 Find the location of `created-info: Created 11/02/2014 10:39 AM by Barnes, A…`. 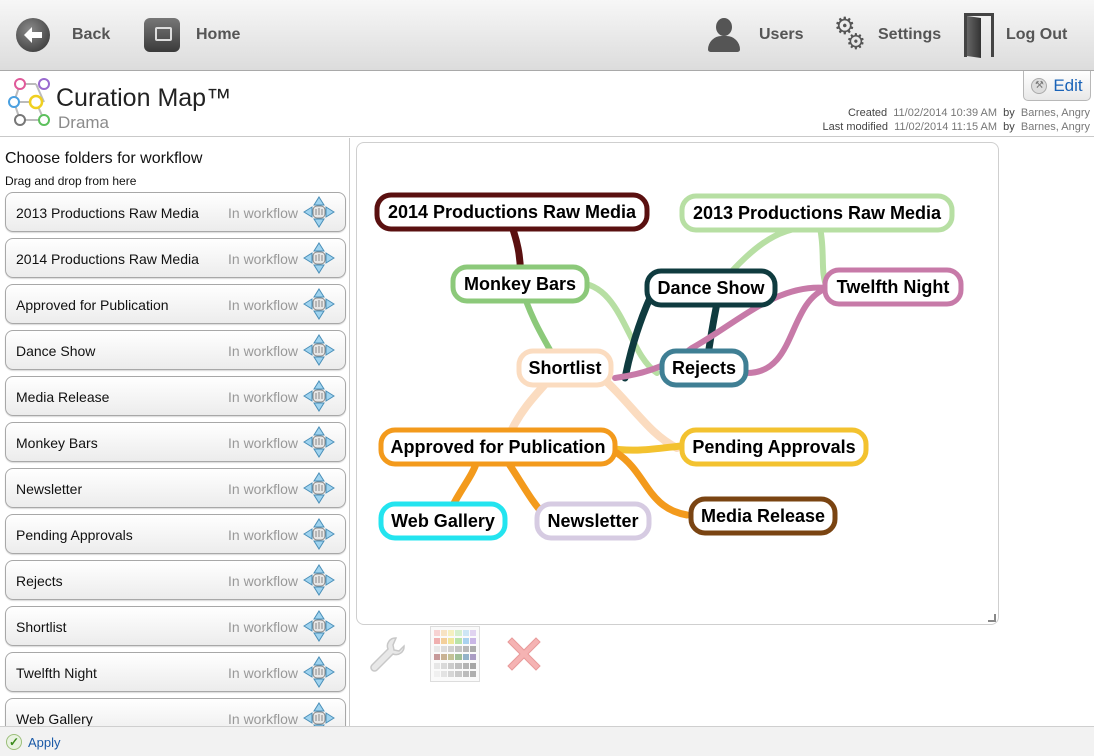

created-info: Created 11/02/2014 10:39 AM by Barnes, A… is located at coordinates (969, 113).